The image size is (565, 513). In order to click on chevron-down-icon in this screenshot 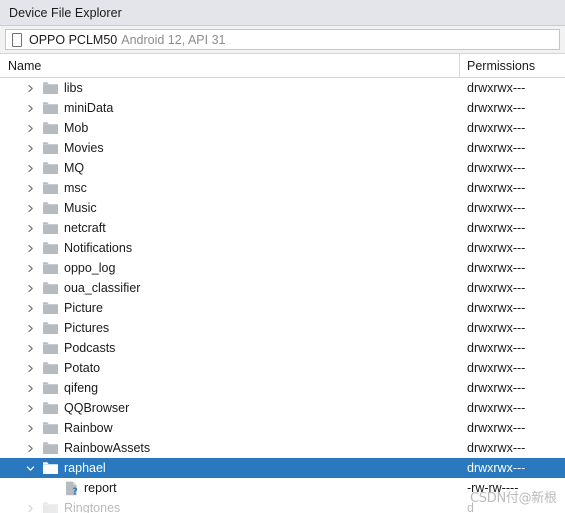, I will do `click(30, 468)`.